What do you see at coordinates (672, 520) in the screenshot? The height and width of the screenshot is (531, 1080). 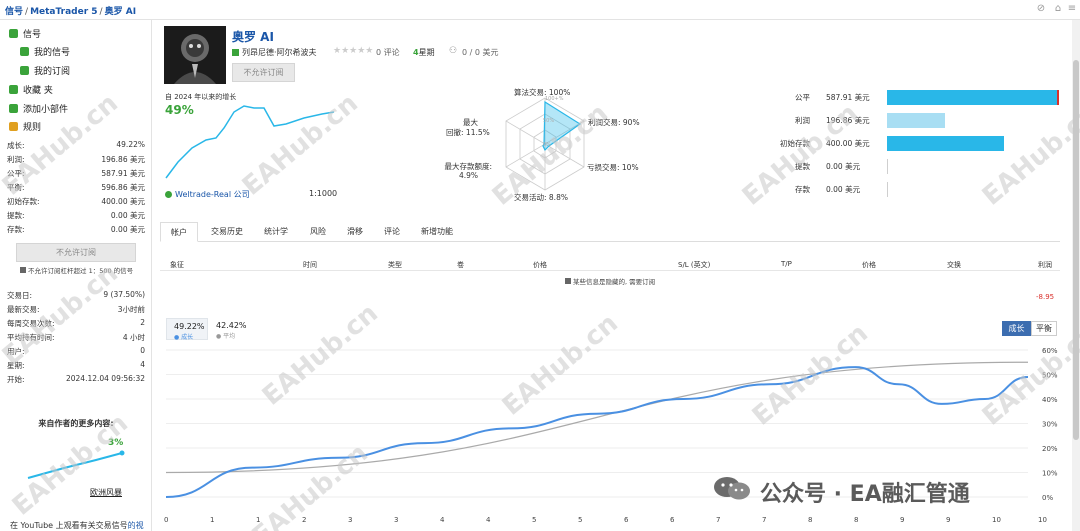 I see `x-tick-label: 6` at bounding box center [672, 520].